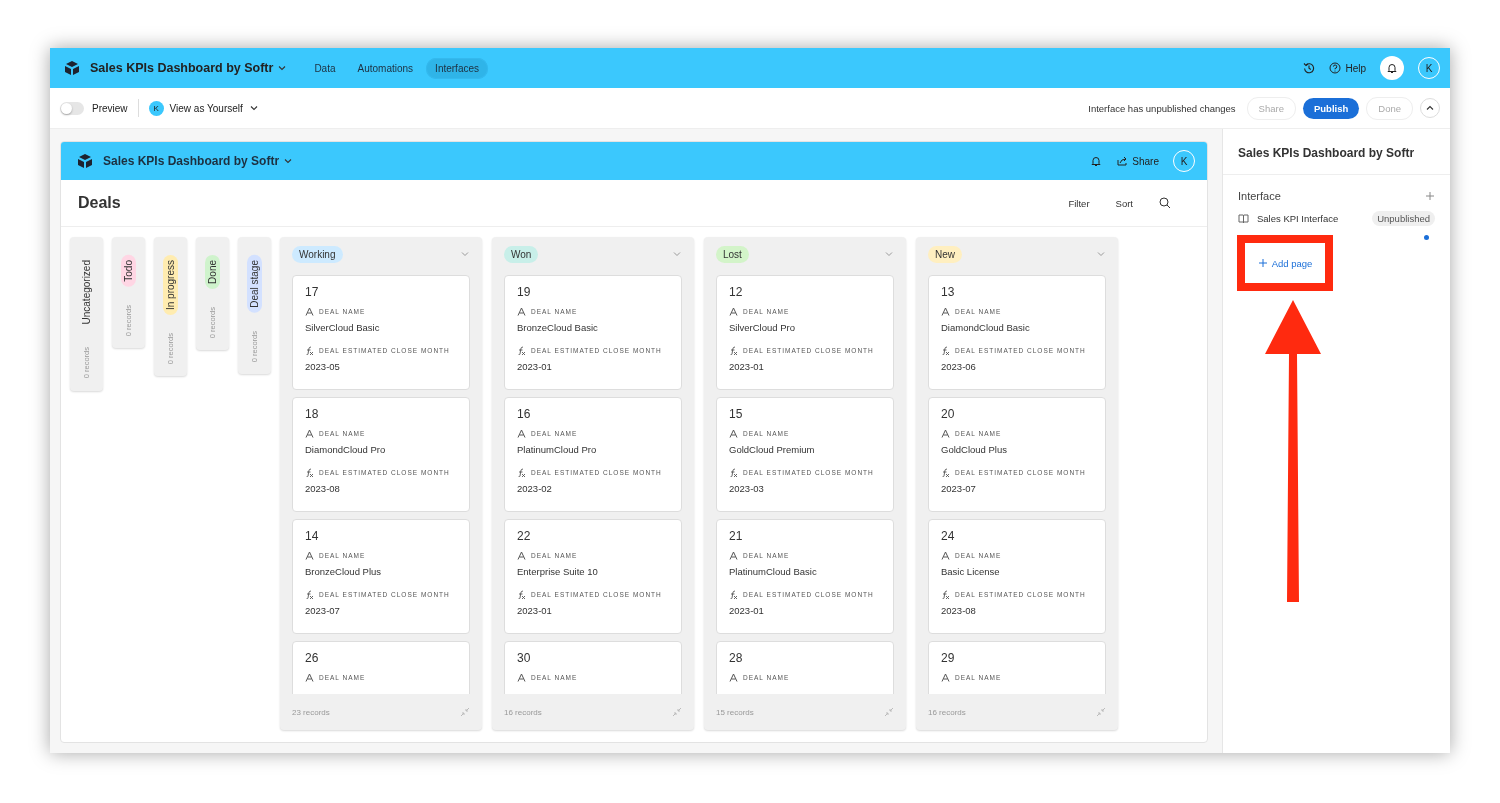  I want to click on field-value: GoldCloud Premium, so click(772, 449).